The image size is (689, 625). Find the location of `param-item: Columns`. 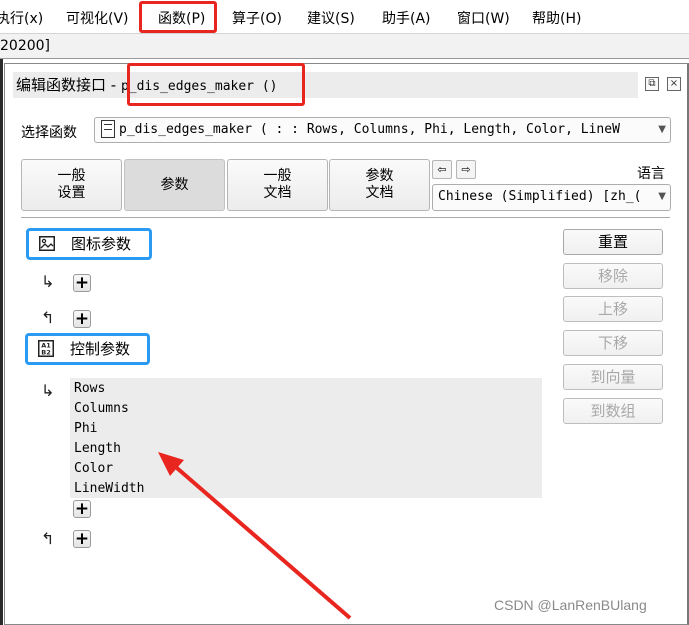

param-item: Columns is located at coordinates (101, 409).